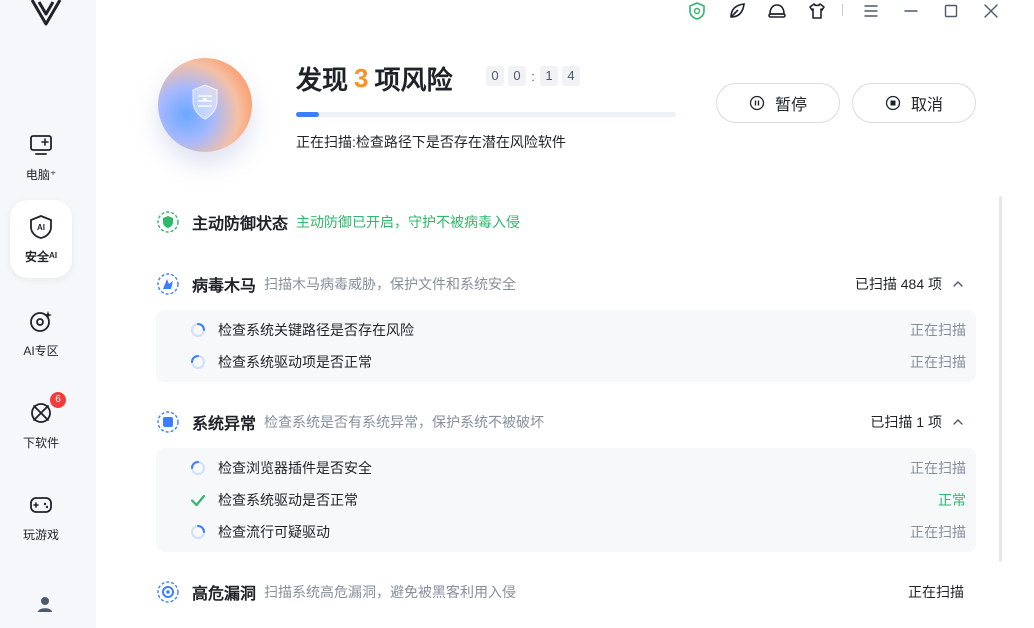  I want to click on svg-text: AI, so click(41, 227).